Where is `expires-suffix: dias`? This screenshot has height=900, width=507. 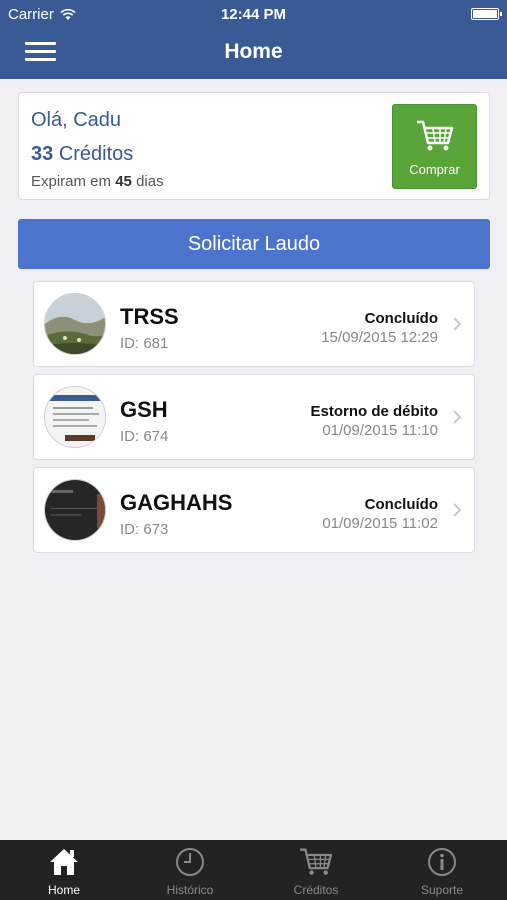
expires-suffix: dias is located at coordinates (150, 181).